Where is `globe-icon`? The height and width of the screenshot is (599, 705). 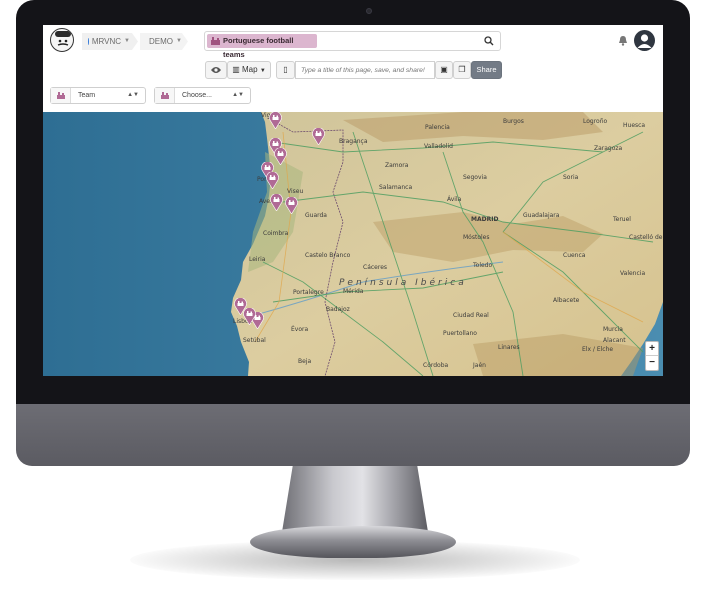 globe-icon is located at coordinates (88, 41).